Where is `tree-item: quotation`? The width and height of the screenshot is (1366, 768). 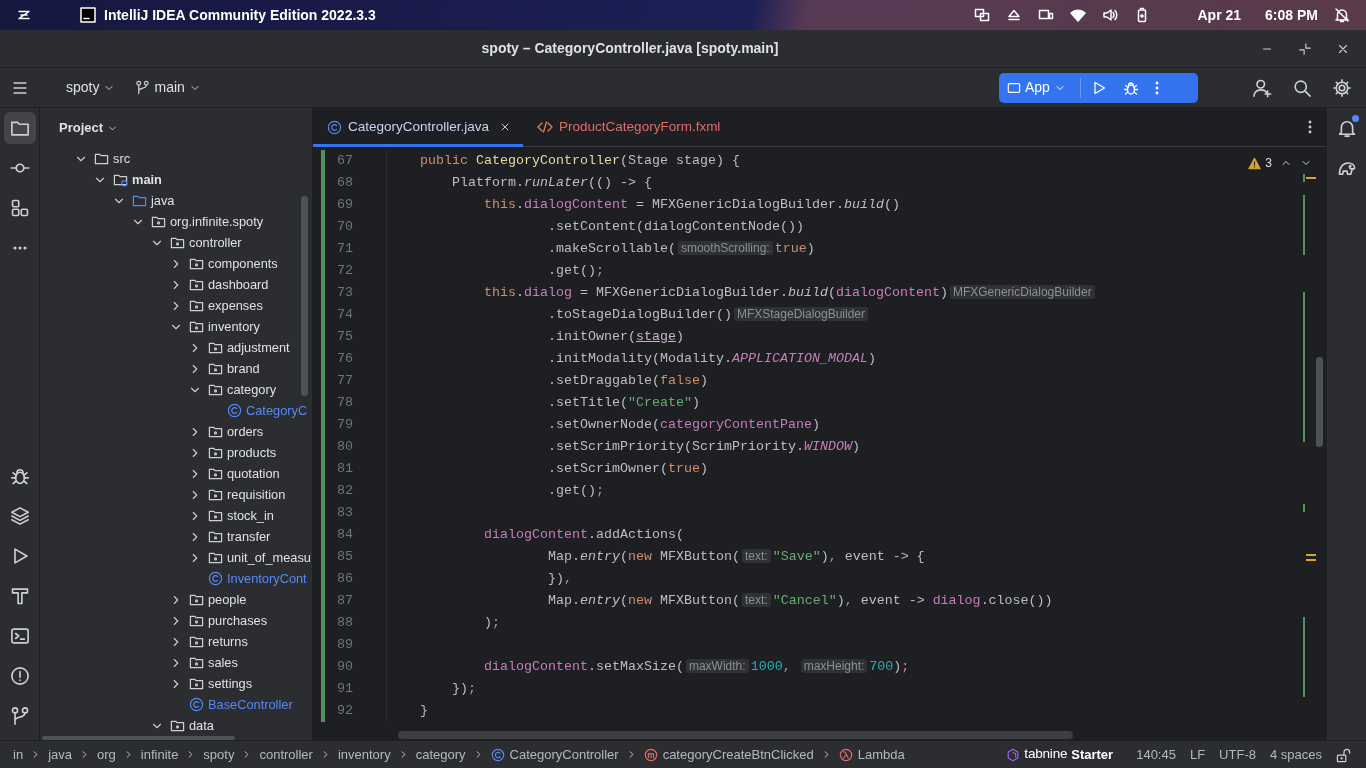
tree-item: quotation is located at coordinates (176, 473).